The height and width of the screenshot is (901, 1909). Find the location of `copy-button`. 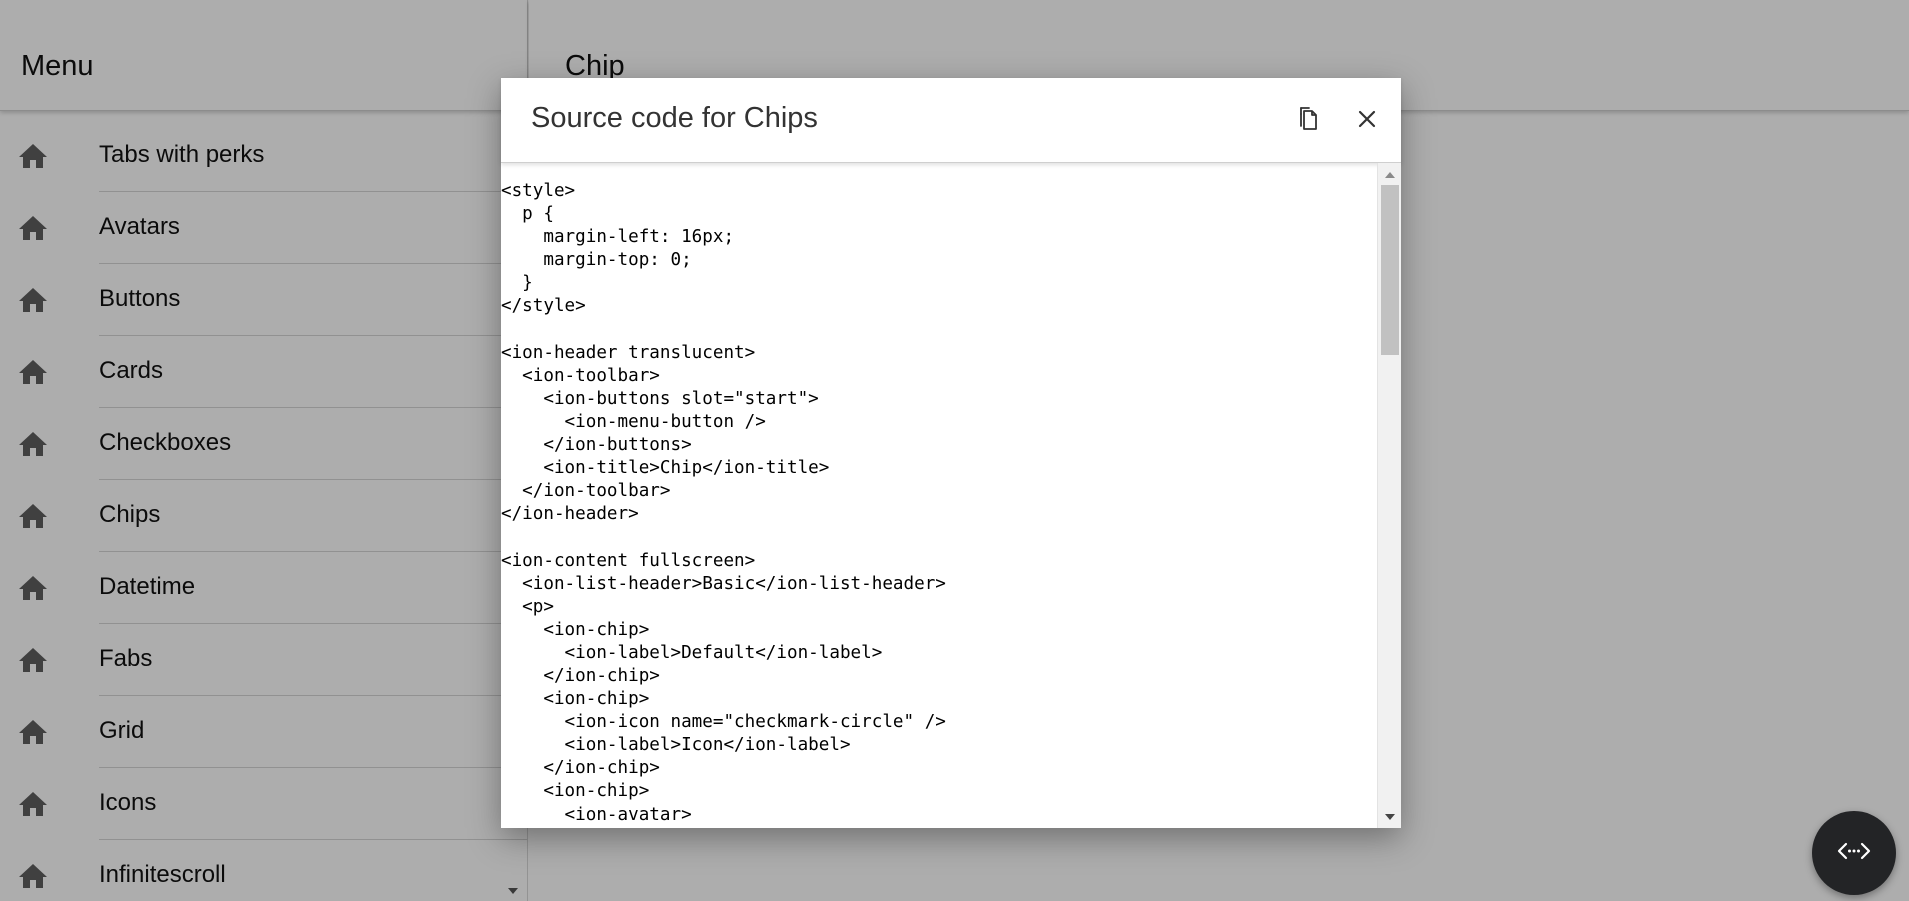

copy-button is located at coordinates (1308, 121).